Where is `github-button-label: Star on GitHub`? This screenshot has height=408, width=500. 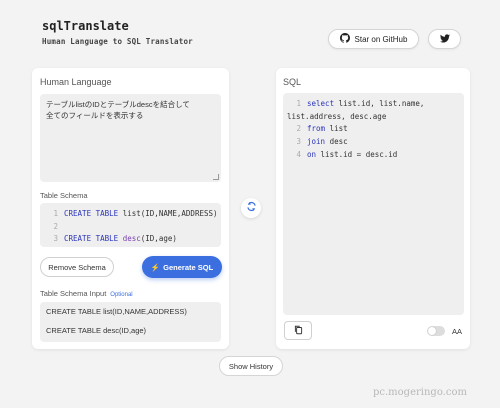 github-button-label: Star on GitHub is located at coordinates (381, 39).